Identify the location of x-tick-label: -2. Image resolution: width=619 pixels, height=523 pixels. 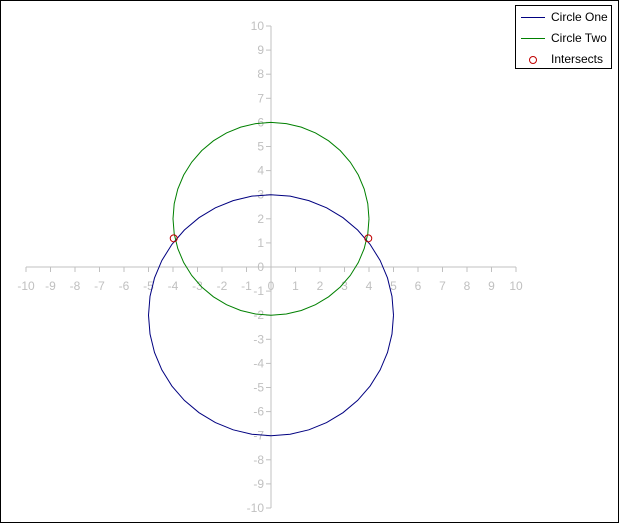
(222, 286).